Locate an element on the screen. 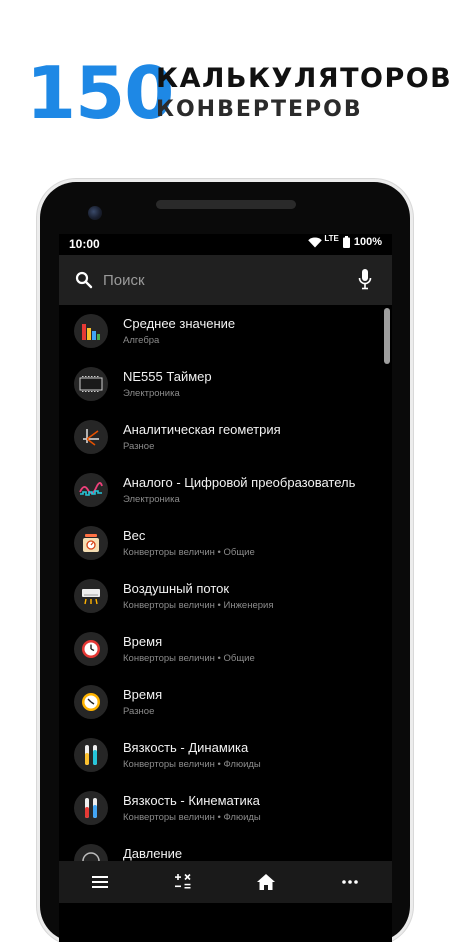  item-title: Аналого - Цифровой преобразователь is located at coordinates (239, 482).